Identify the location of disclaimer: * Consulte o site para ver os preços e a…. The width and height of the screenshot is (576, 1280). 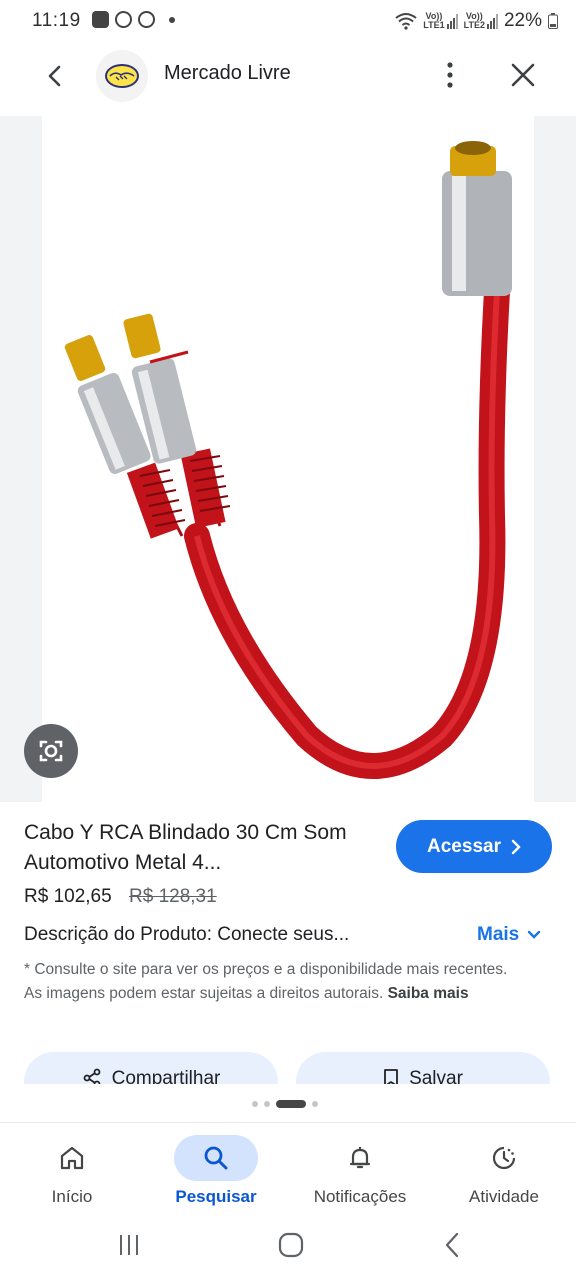
(274, 982).